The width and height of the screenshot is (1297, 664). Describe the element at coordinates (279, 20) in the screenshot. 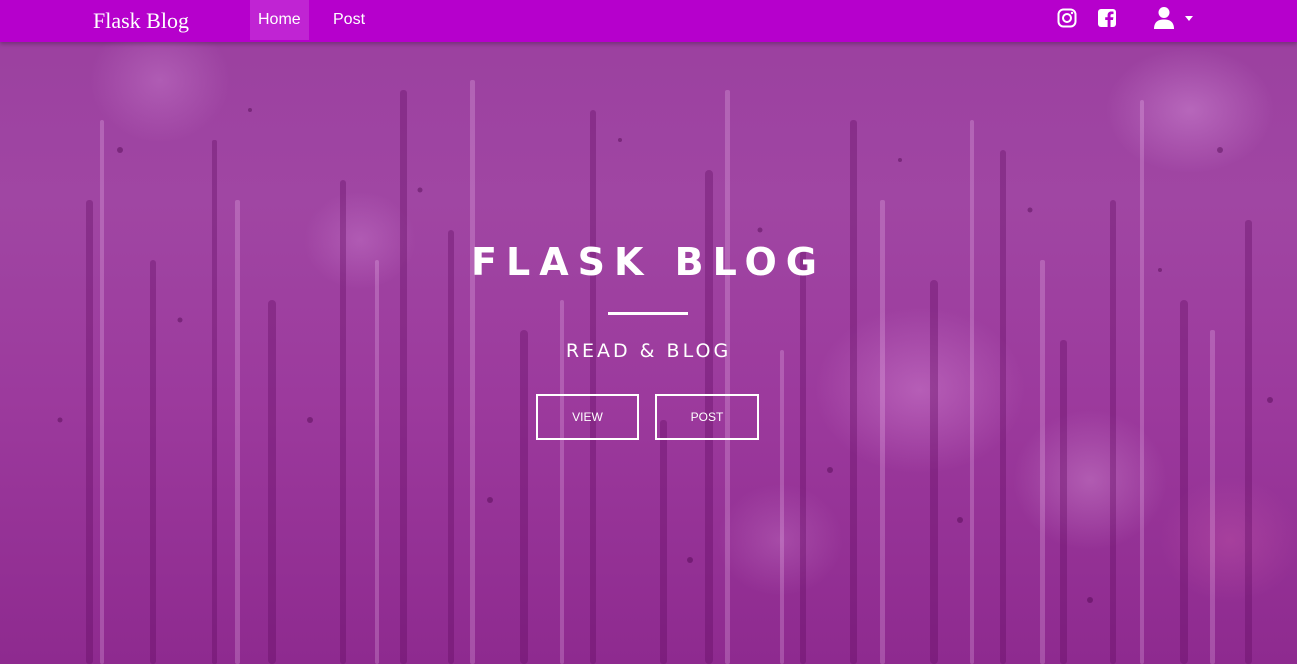

I see `nav-link-home: Home` at that location.